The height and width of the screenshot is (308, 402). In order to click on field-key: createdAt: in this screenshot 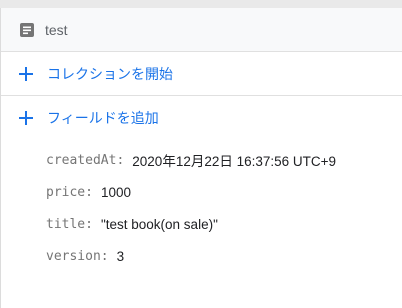, I will do `click(85, 160)`.